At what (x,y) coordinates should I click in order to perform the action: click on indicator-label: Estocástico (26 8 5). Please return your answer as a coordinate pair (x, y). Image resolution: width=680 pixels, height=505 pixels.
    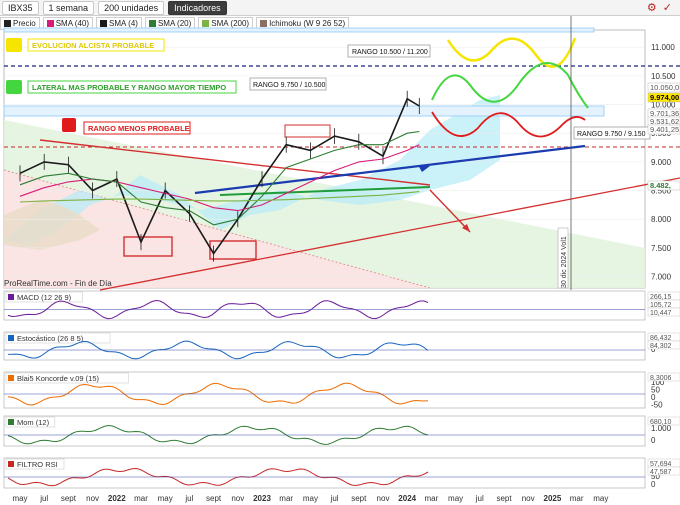
    Looking at the image, I should click on (50, 338).